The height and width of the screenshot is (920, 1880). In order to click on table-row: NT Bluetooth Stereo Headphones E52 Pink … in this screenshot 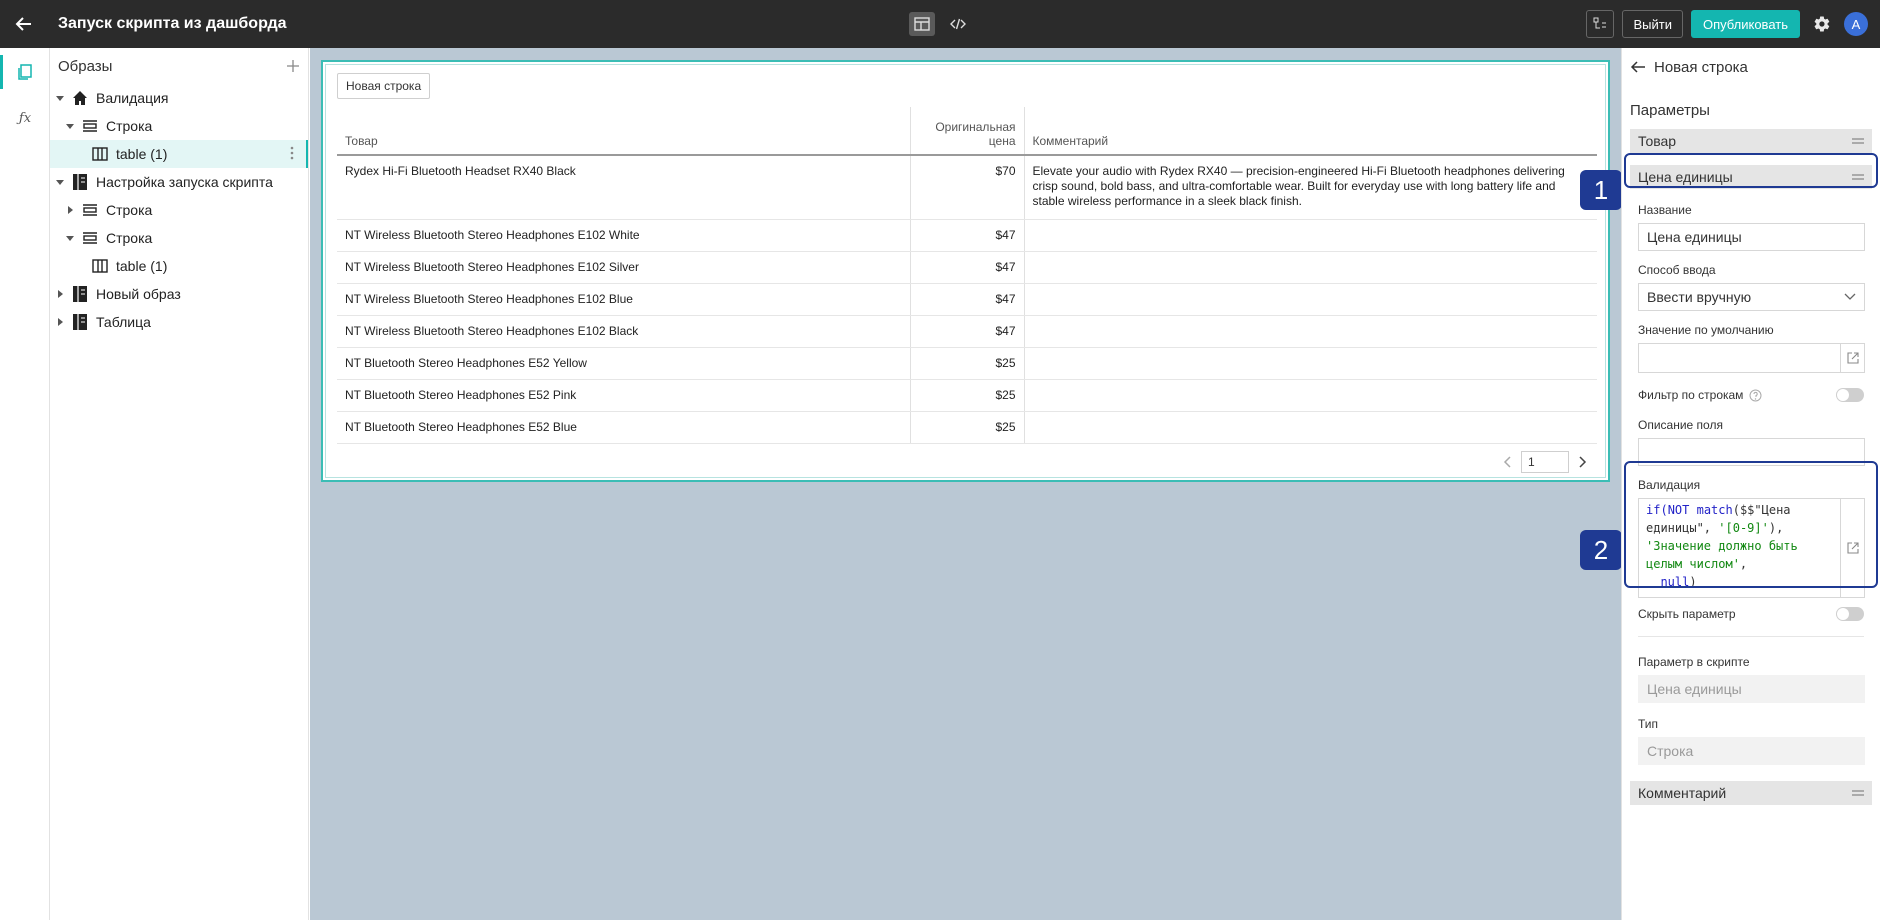, I will do `click(967, 395)`.